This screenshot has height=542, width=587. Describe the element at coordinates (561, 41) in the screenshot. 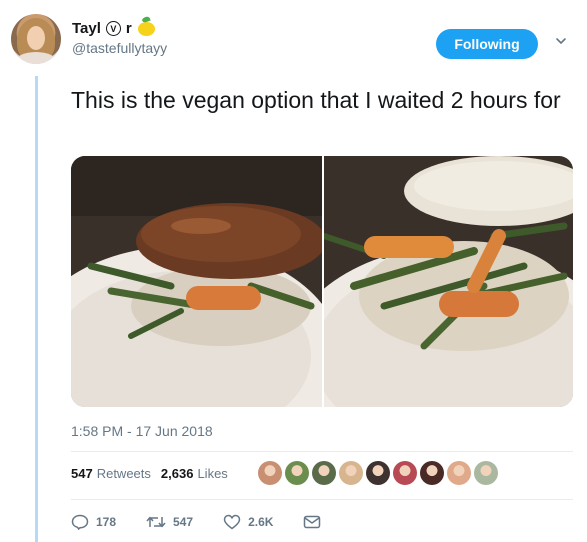

I see `chevron-down-icon` at that location.